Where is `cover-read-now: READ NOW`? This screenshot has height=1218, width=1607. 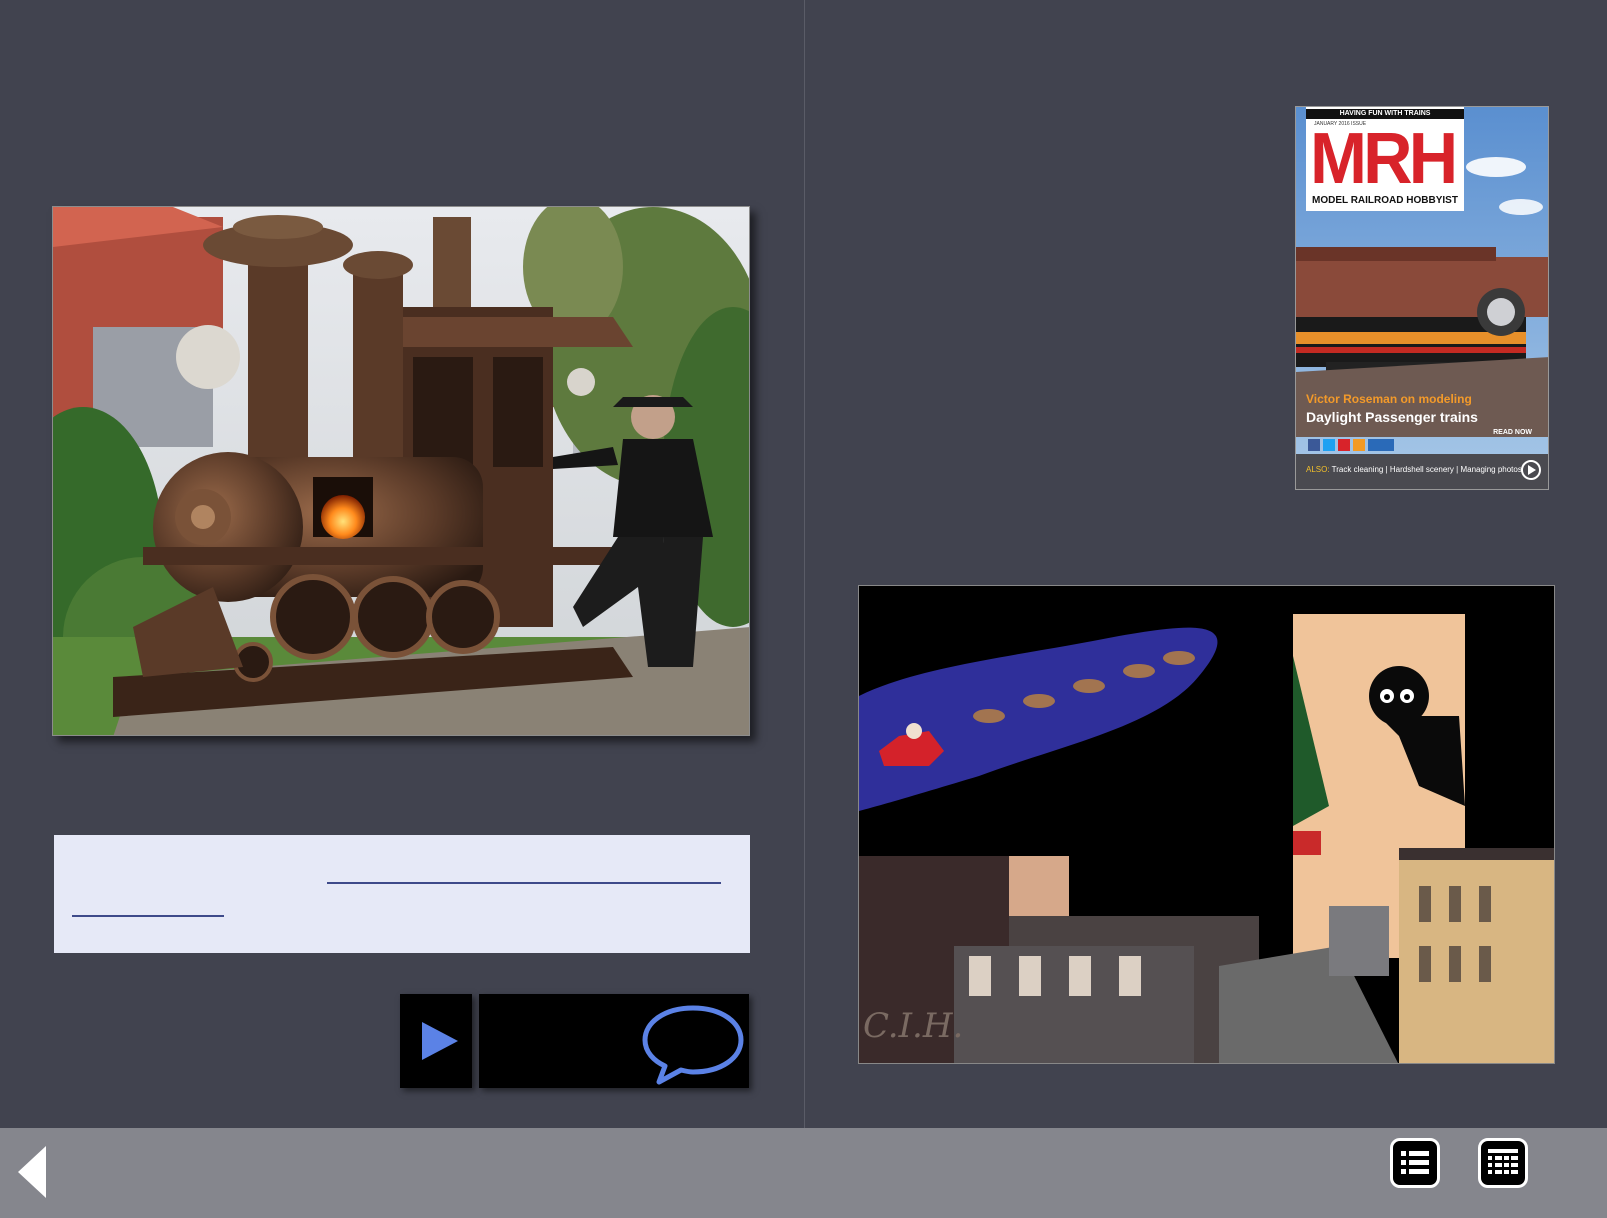 cover-read-now: READ NOW is located at coordinates (1512, 432).